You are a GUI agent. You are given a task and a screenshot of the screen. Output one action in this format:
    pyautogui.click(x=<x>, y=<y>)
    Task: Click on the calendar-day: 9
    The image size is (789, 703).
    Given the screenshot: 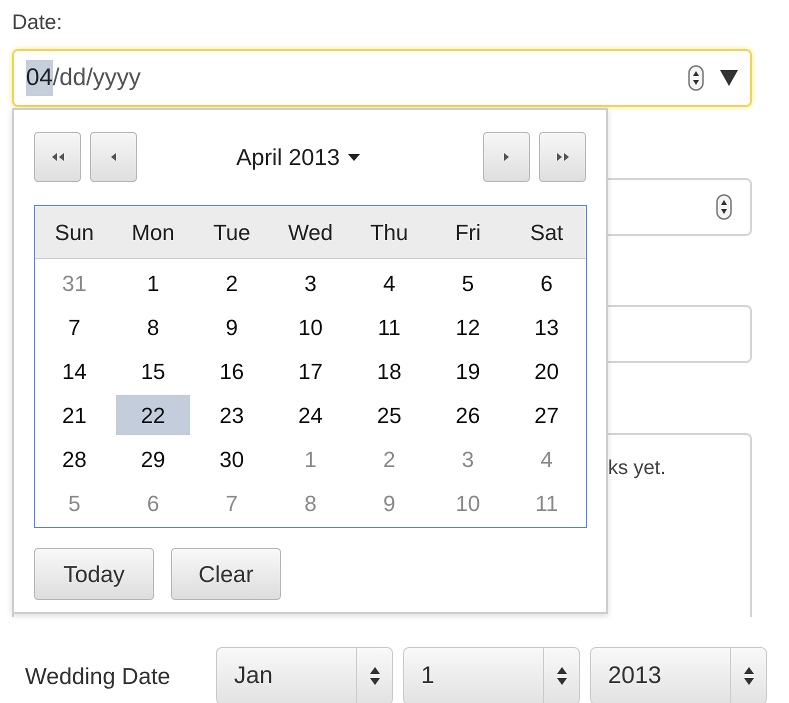 What is the action you would take?
    pyautogui.click(x=231, y=327)
    